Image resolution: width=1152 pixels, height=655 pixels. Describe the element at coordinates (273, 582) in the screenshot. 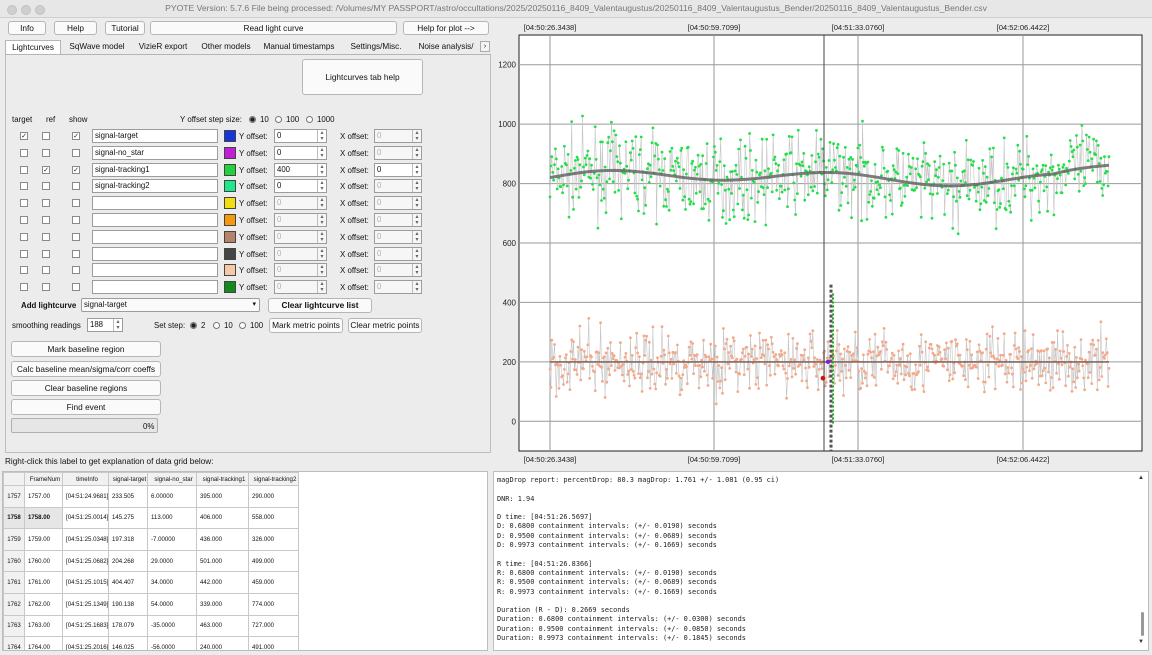

I see `table-cell: 459.000` at that location.